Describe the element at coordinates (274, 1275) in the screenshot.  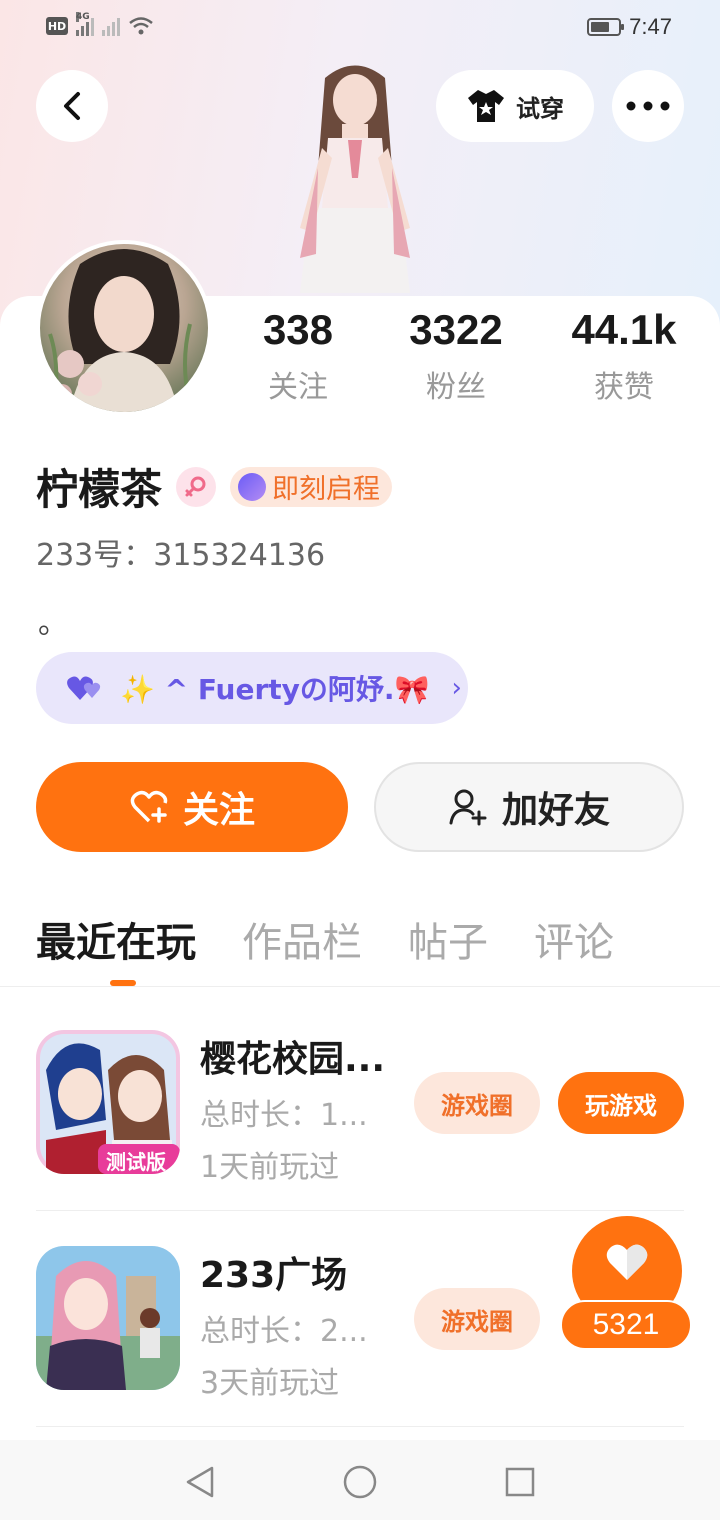
I see `game-title: 233广场` at that location.